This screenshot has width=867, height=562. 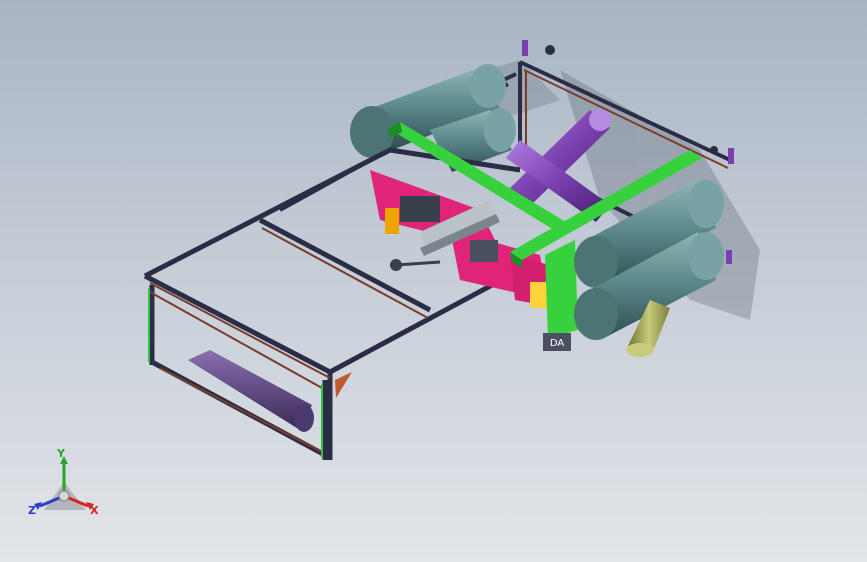 What do you see at coordinates (557, 343) in the screenshot?
I see `part-label: DA` at bounding box center [557, 343].